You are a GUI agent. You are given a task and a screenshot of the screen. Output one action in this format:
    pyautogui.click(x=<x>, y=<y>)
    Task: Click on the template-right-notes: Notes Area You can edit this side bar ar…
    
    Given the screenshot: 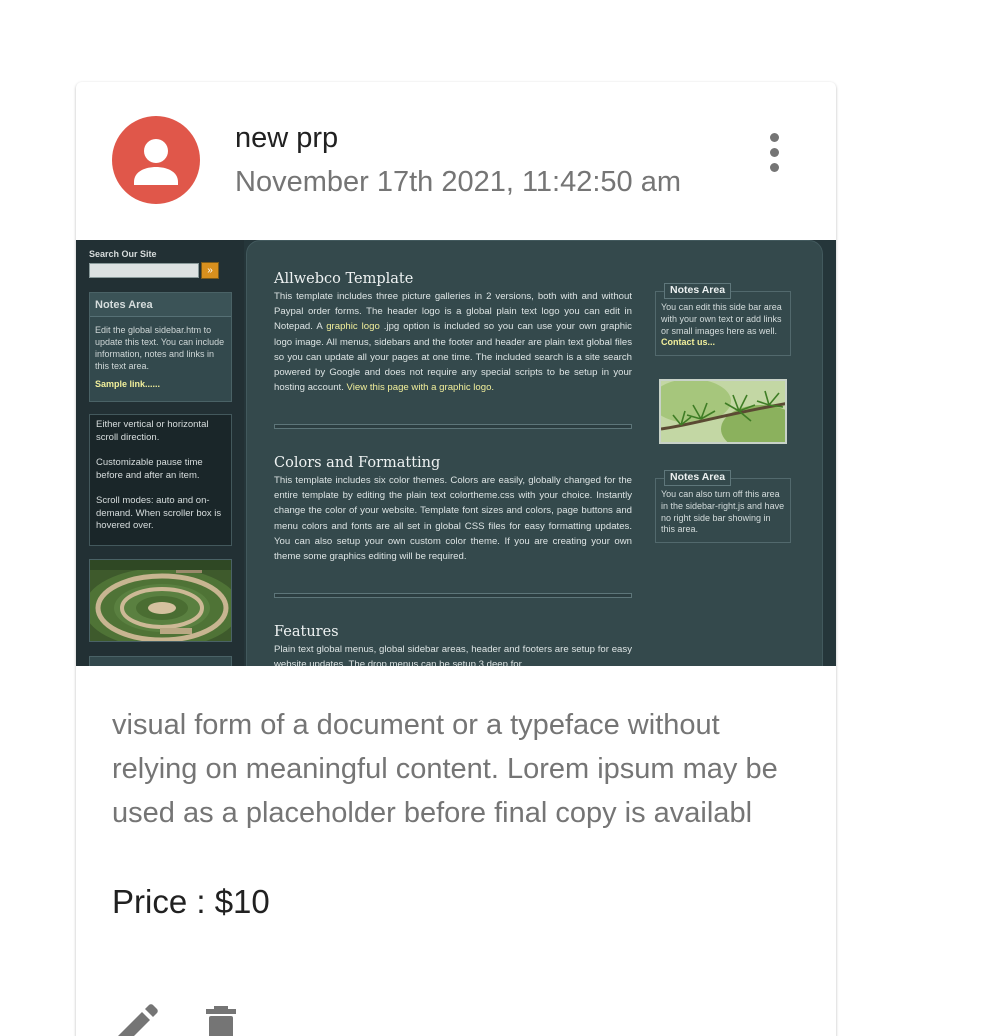 What is the action you would take?
    pyautogui.click(x=723, y=320)
    